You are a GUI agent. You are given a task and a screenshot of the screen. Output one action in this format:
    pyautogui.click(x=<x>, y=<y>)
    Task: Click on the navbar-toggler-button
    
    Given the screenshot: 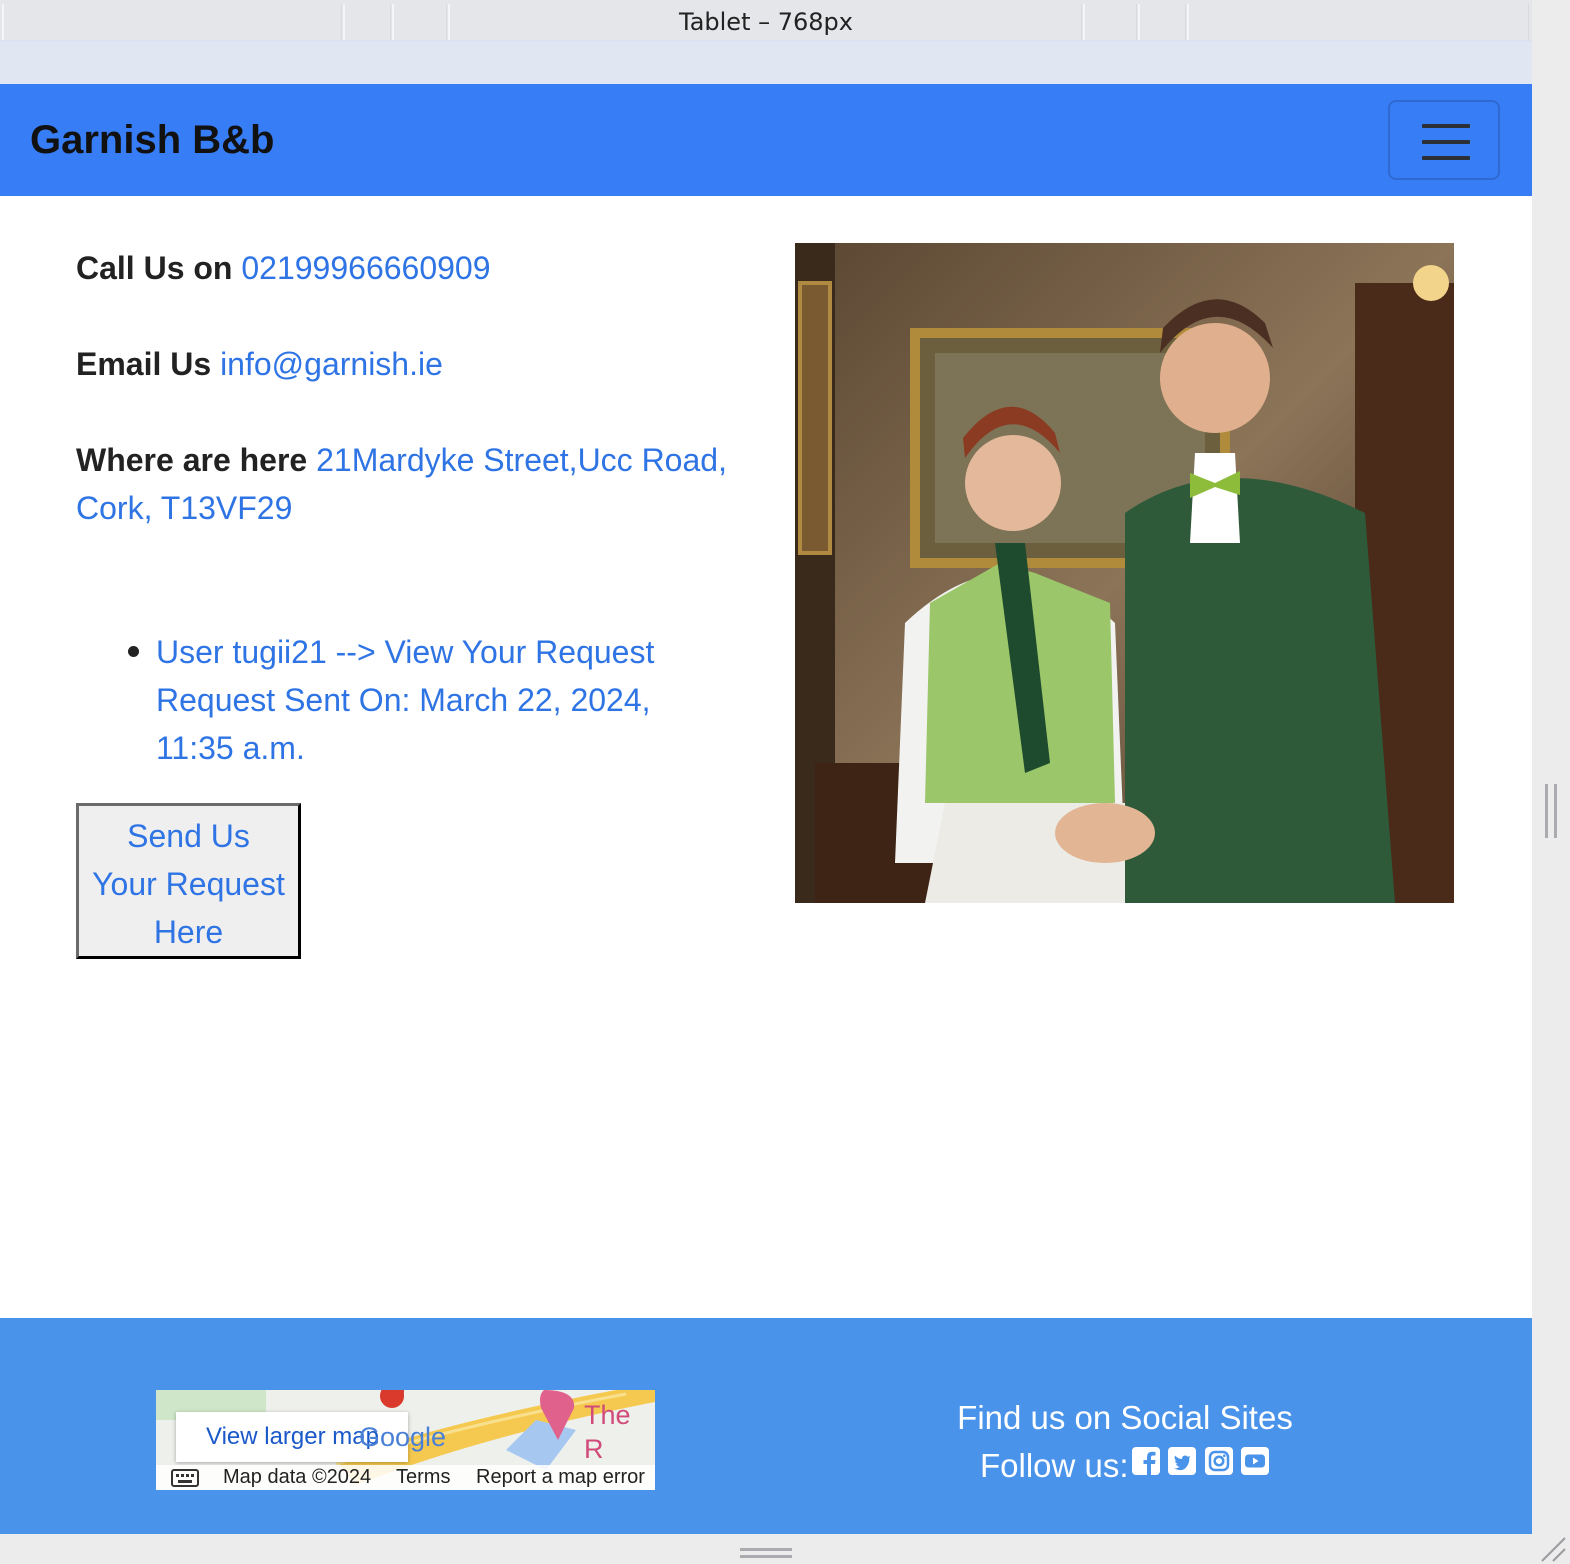 What is the action you would take?
    pyautogui.click(x=1444, y=140)
    